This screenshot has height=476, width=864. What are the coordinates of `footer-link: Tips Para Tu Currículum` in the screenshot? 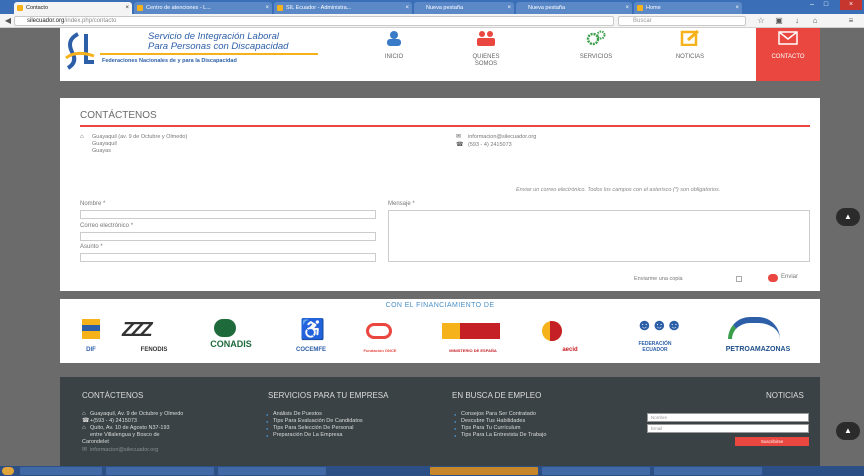 It's located at (487, 428).